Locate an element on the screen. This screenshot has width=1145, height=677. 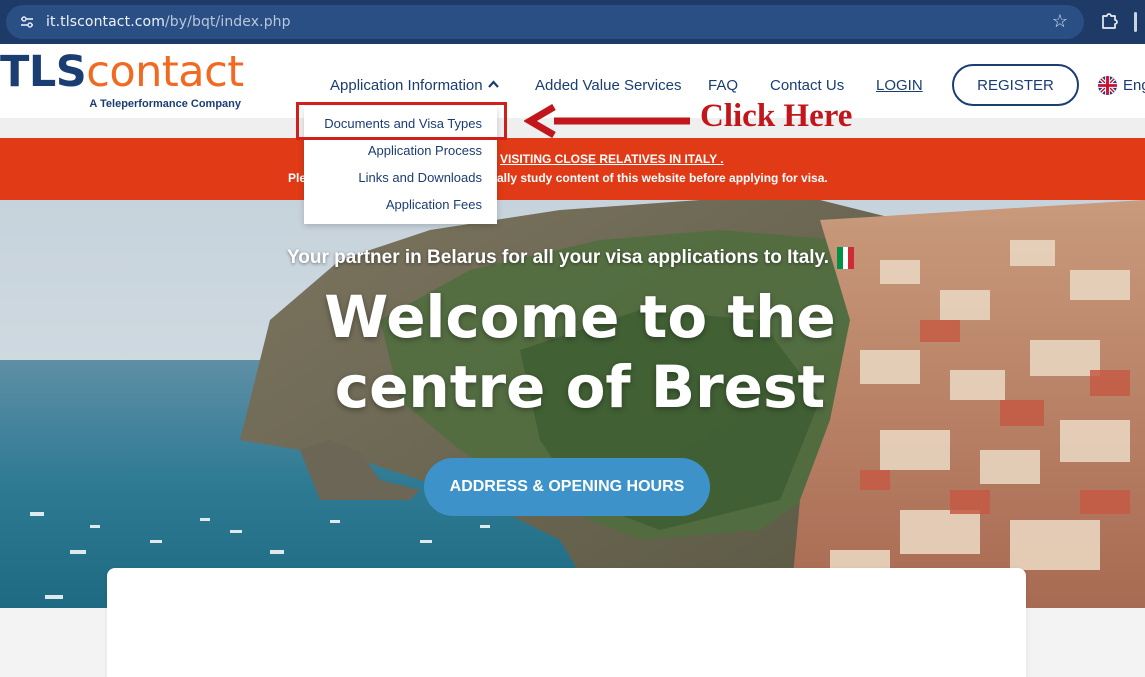
site-info-icon is located at coordinates (27, 22).